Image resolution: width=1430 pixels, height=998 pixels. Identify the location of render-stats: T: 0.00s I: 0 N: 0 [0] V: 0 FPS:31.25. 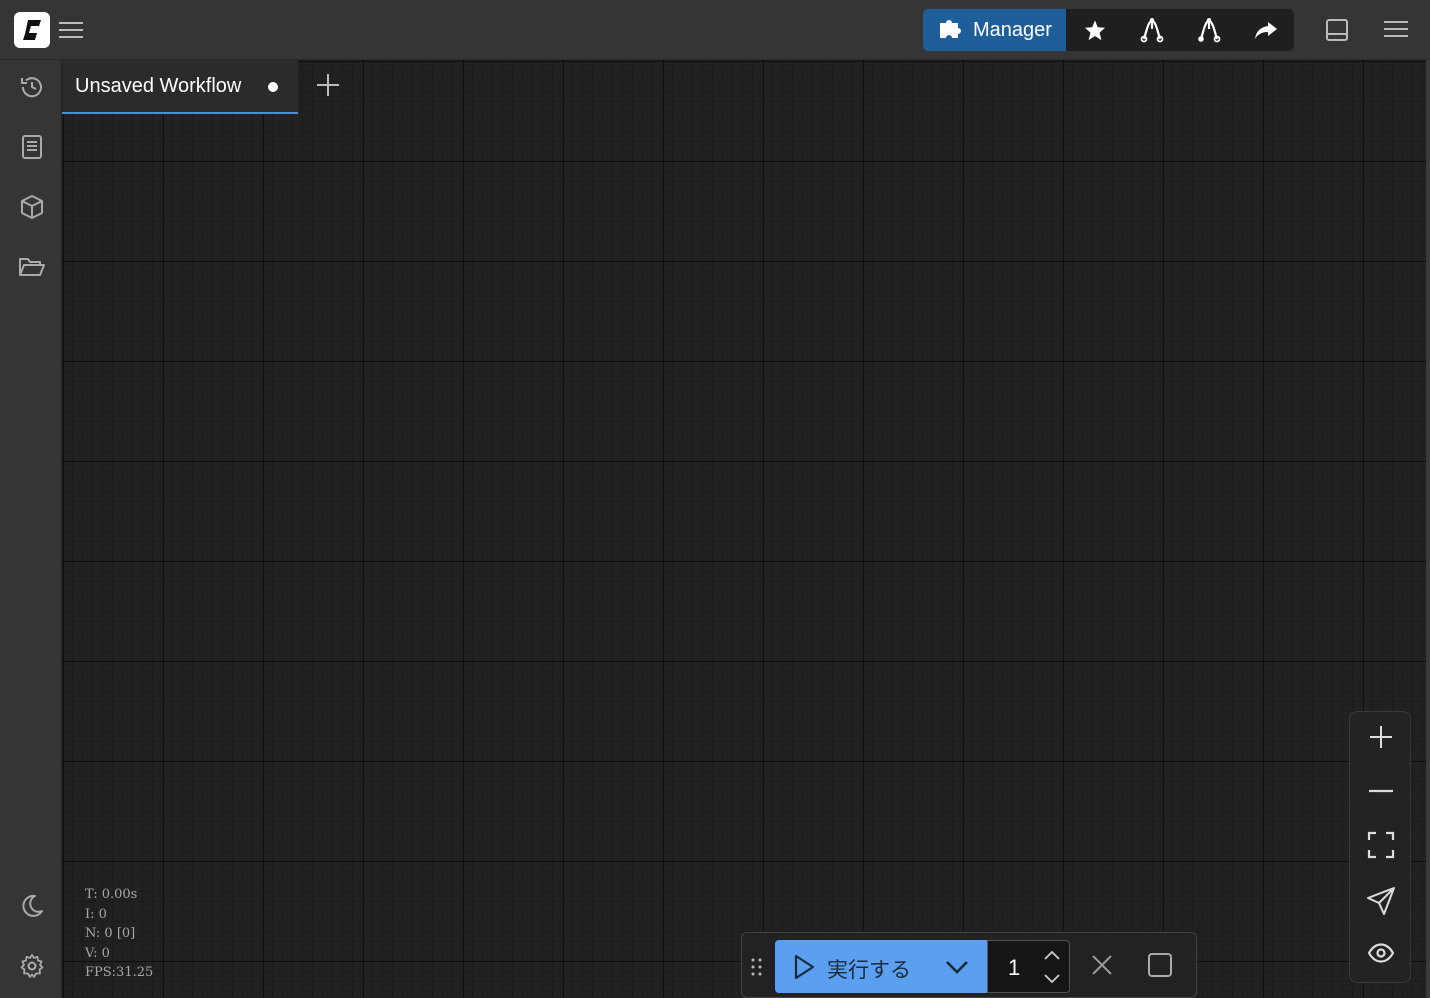
(119, 934).